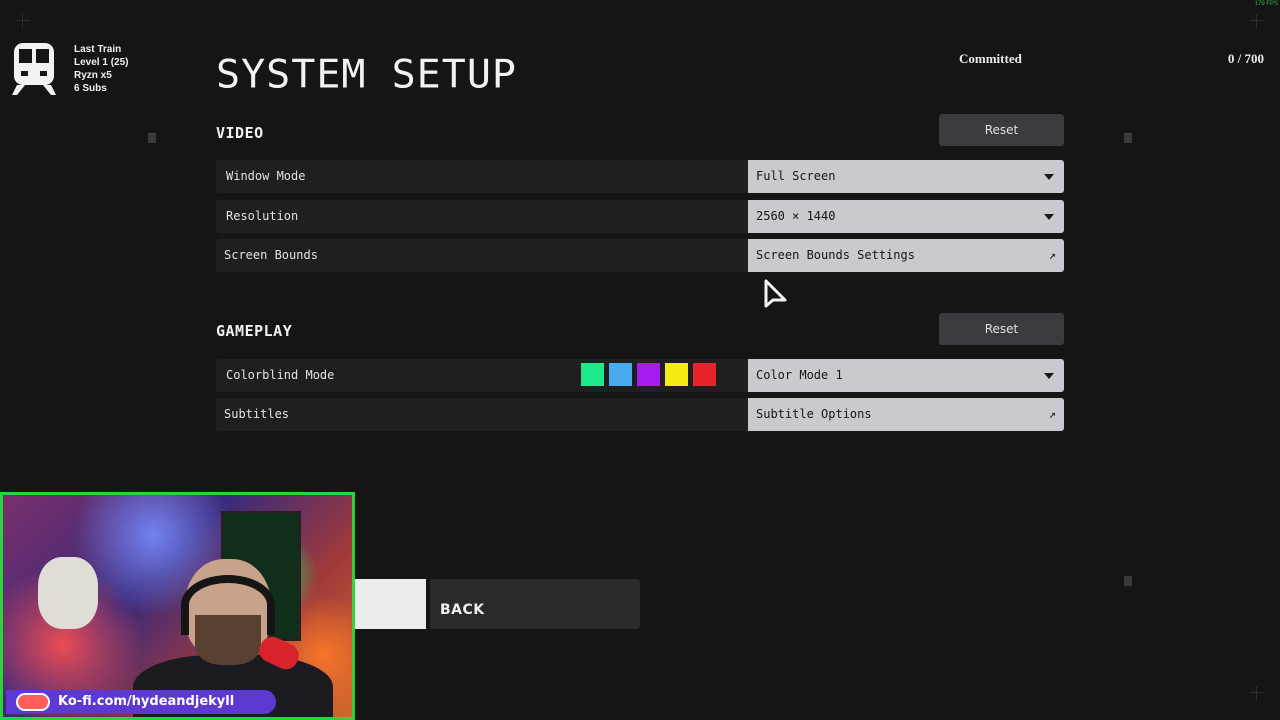 Image resolution: width=1280 pixels, height=720 pixels. I want to click on kofi-banner: Ko-fi.com/hydeandjekyll, so click(141, 702).